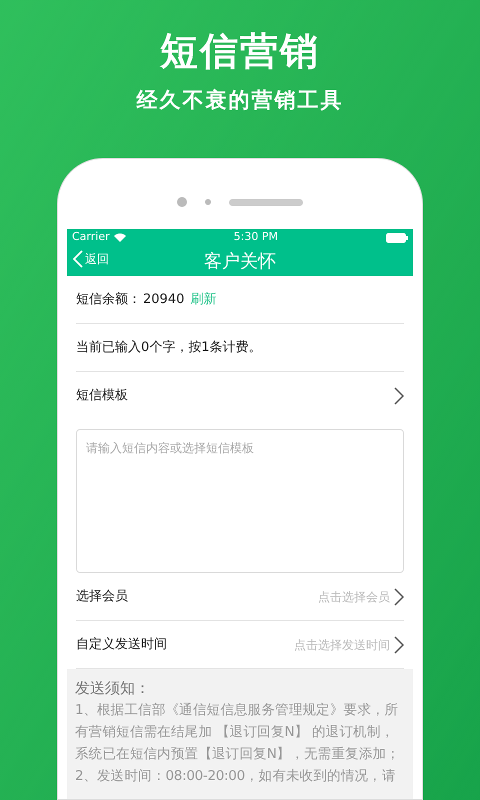 The height and width of the screenshot is (800, 480). Describe the element at coordinates (108, 299) in the screenshot. I see `balance-label: 短信余额：` at that location.